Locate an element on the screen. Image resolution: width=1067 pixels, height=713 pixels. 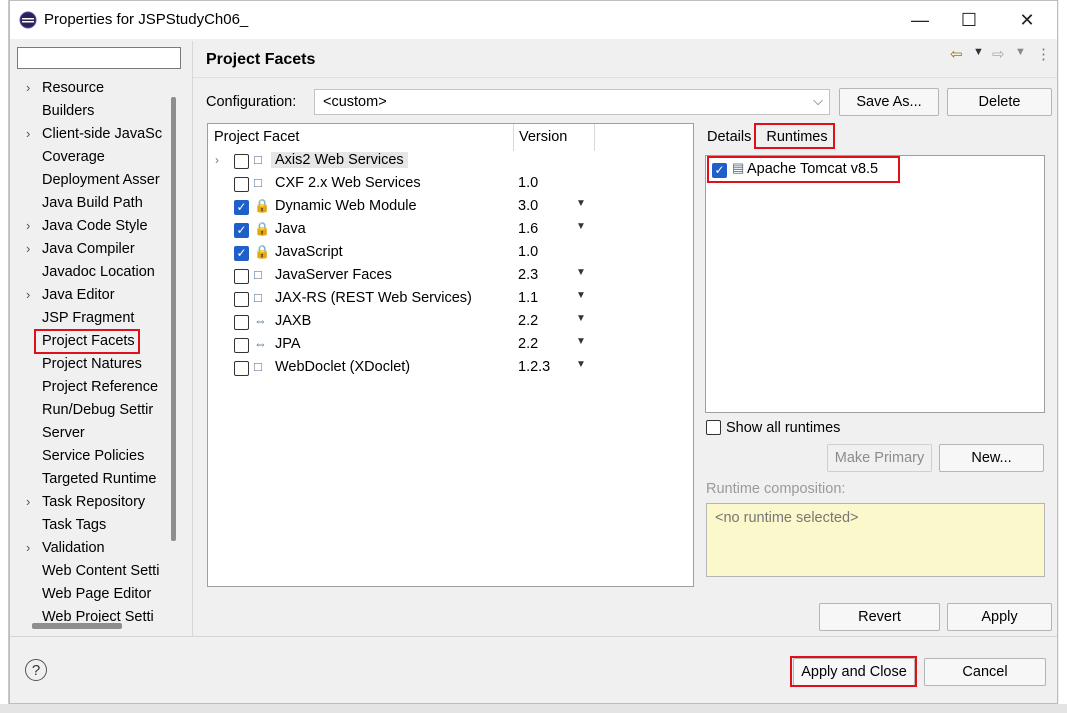
facet-row: □ WebDoclet (XDoclet) 1.2.3 ▼ is located at coordinates (450, 368).